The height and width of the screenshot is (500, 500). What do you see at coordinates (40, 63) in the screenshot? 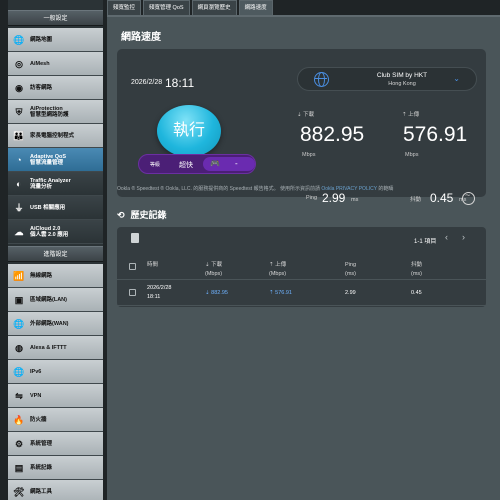
I see `sidebar-item-label: AiMesh` at bounding box center [40, 63].